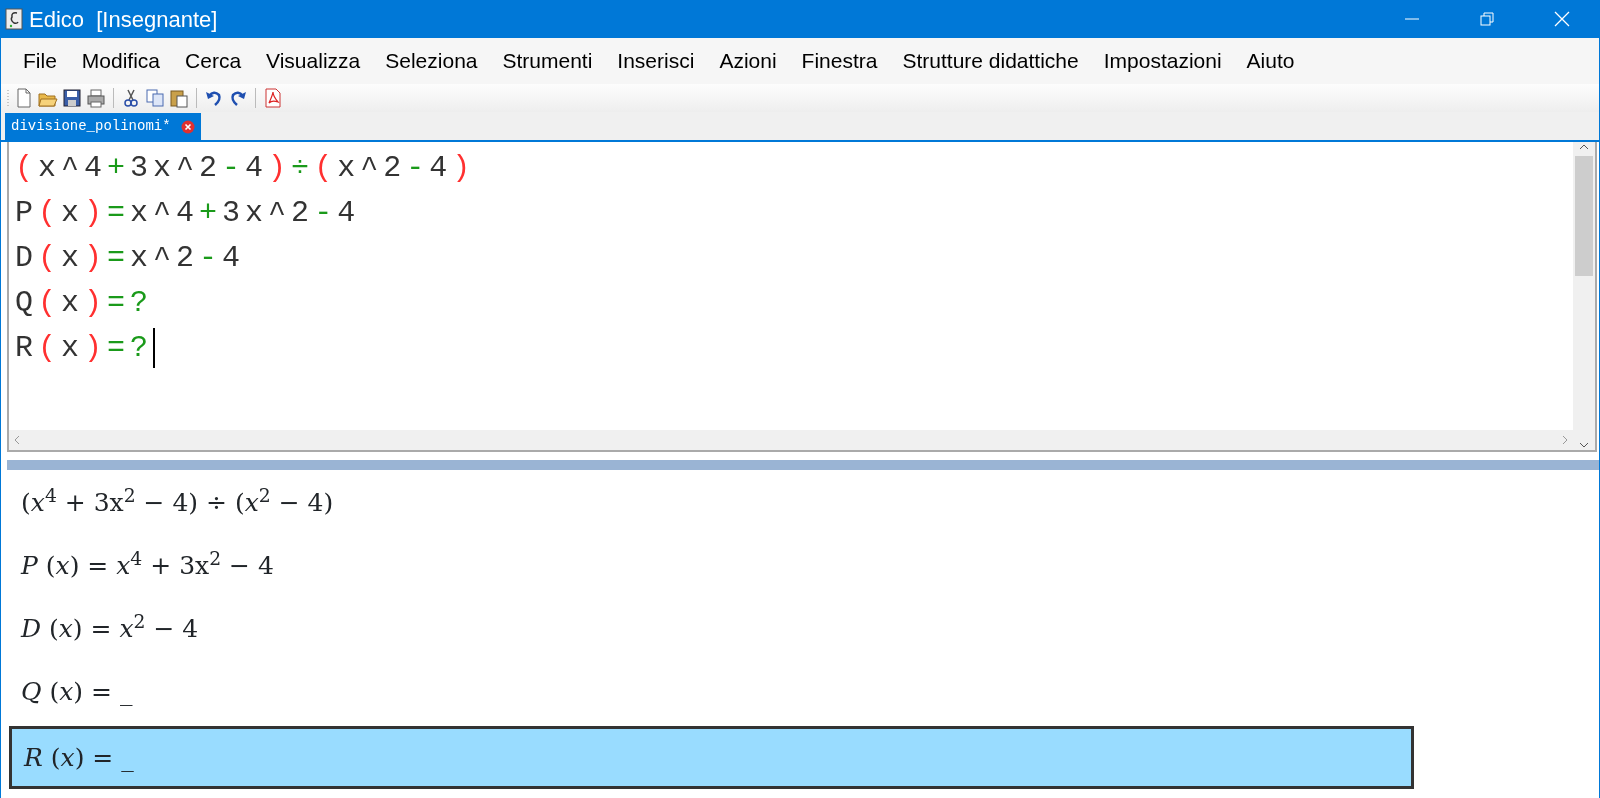 The width and height of the screenshot is (1600, 798). Describe the element at coordinates (14, 19) in the screenshot. I see `app-logo-icon` at that location.